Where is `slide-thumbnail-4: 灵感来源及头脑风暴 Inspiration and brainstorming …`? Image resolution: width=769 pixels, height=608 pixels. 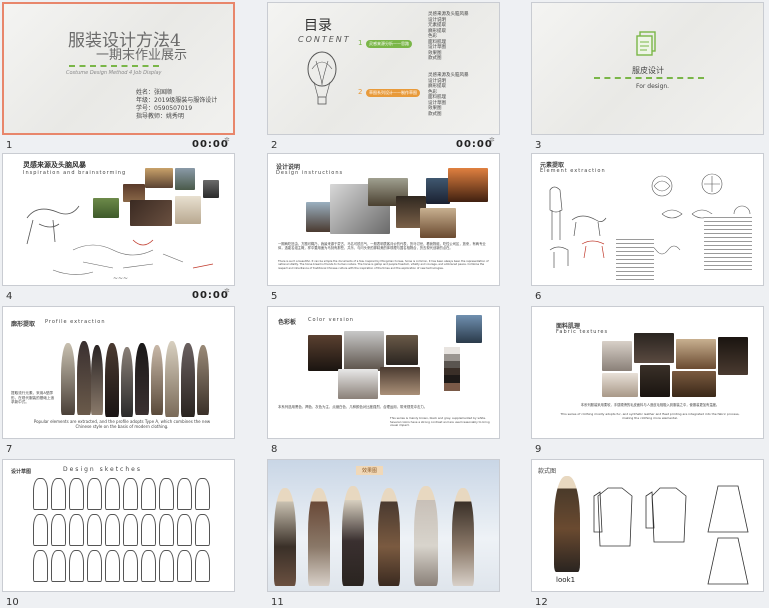
slide-thumbnail-4: 灵感来源及头脑风暴 Inspiration and brainstorming … is located at coordinates (118, 219).